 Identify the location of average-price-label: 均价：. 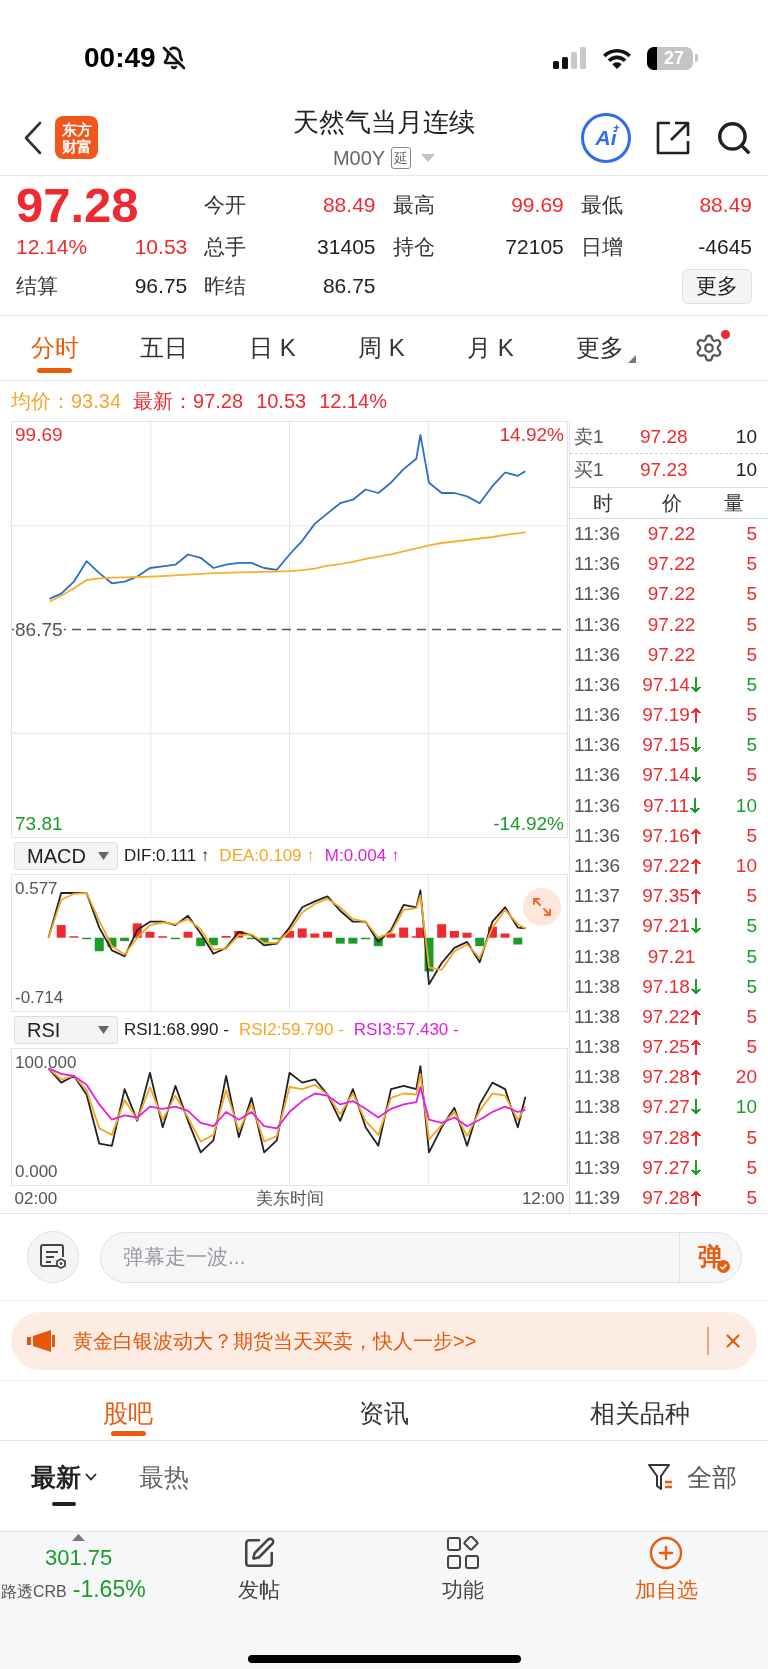
(41, 401).